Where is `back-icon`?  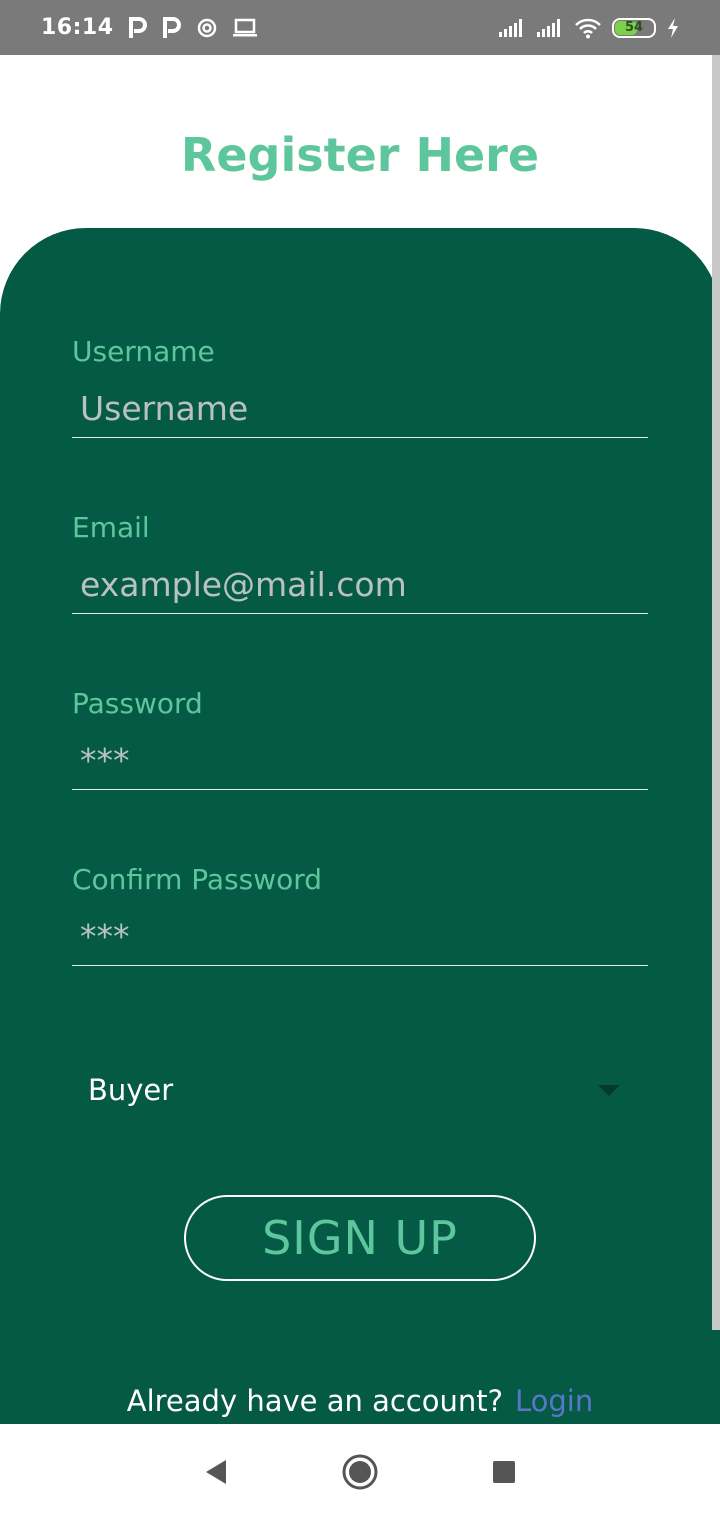
back-icon is located at coordinates (216, 1472).